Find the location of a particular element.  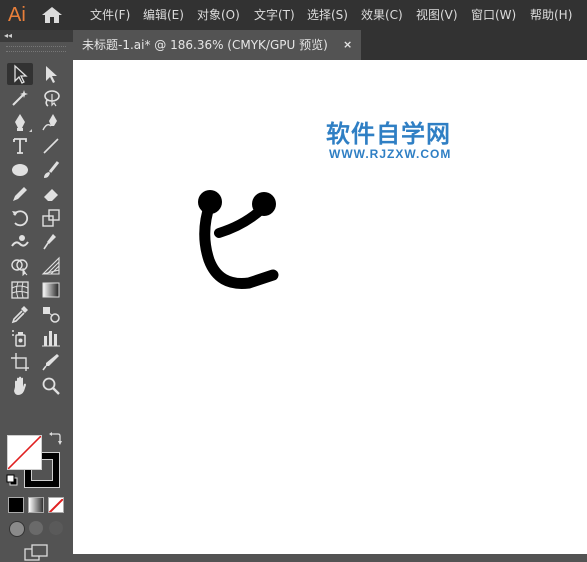

mesh-tool-icon is located at coordinates (20, 290).